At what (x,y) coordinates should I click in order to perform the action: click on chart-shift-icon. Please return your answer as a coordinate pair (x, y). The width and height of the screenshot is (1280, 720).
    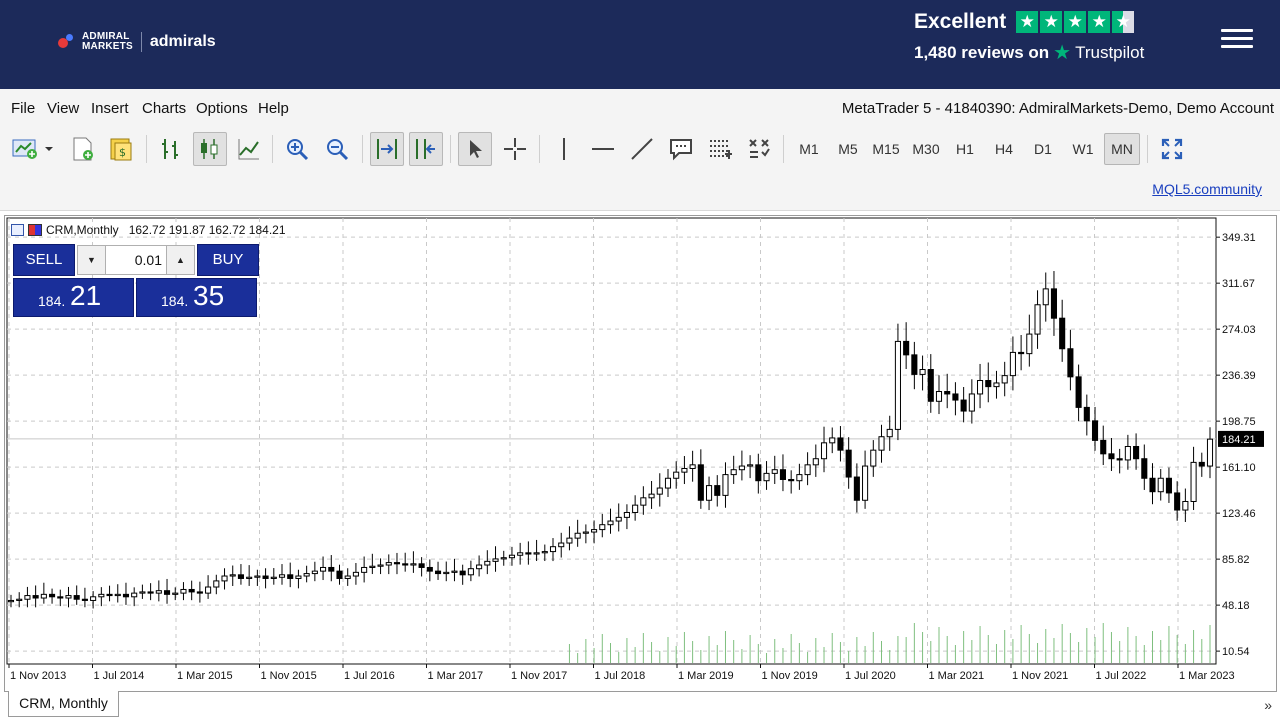
    Looking at the image, I should click on (426, 149).